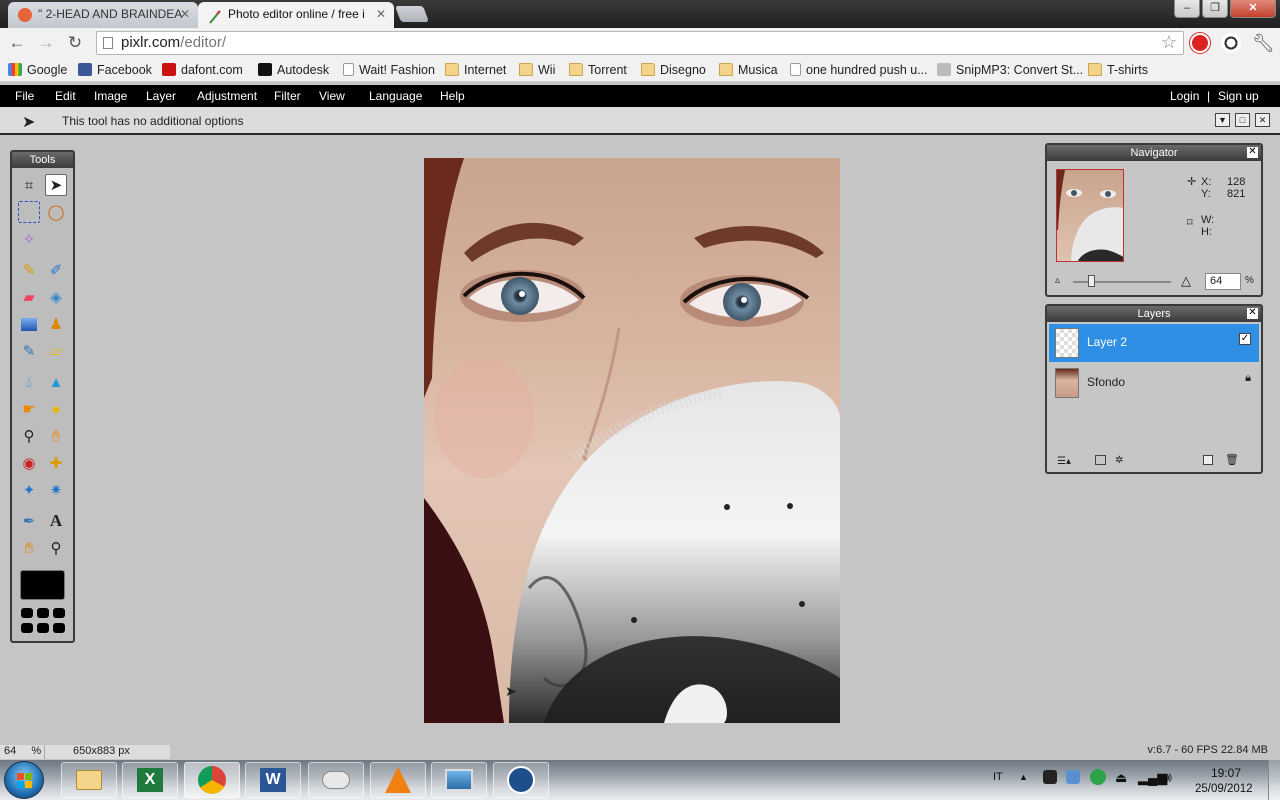 Image resolution: width=1280 pixels, height=800 pixels. I want to click on camera-icon, so click(521, 780).